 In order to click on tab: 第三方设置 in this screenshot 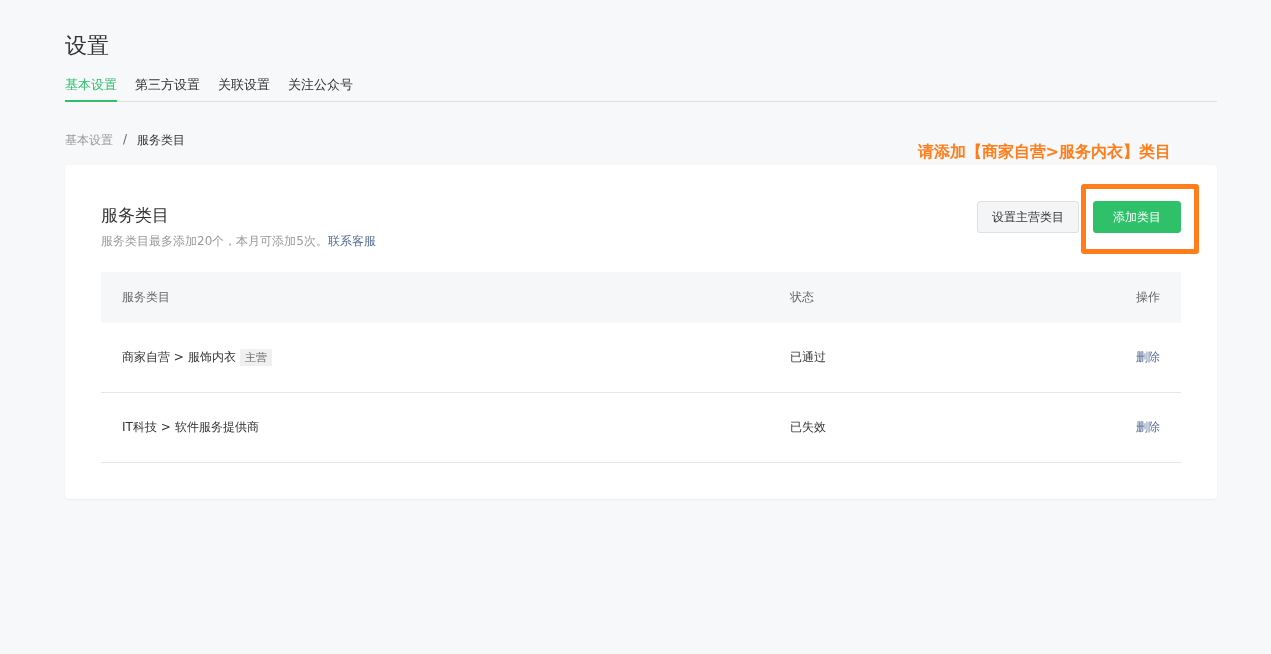, I will do `click(167, 89)`.